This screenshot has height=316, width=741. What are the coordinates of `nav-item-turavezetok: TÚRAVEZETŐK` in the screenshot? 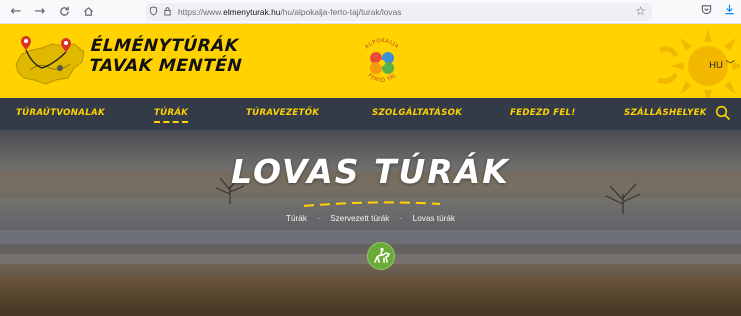 It's located at (282, 113).